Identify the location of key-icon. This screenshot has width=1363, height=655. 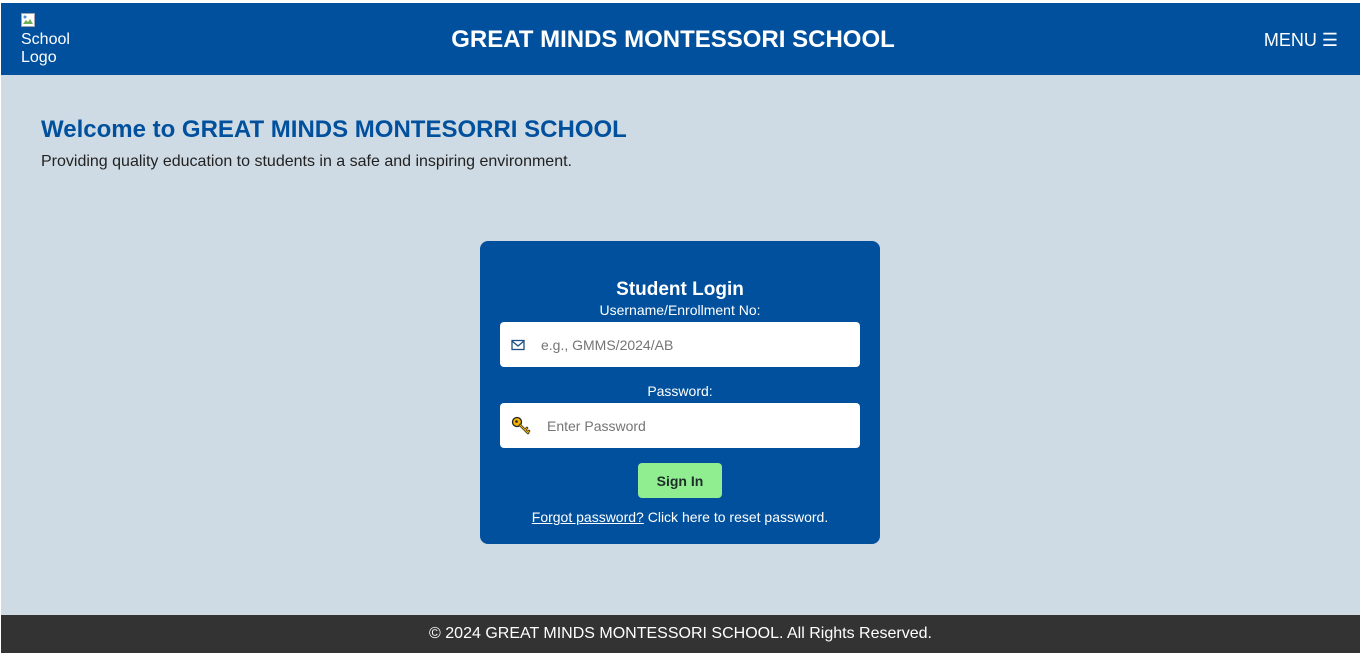
(521, 425).